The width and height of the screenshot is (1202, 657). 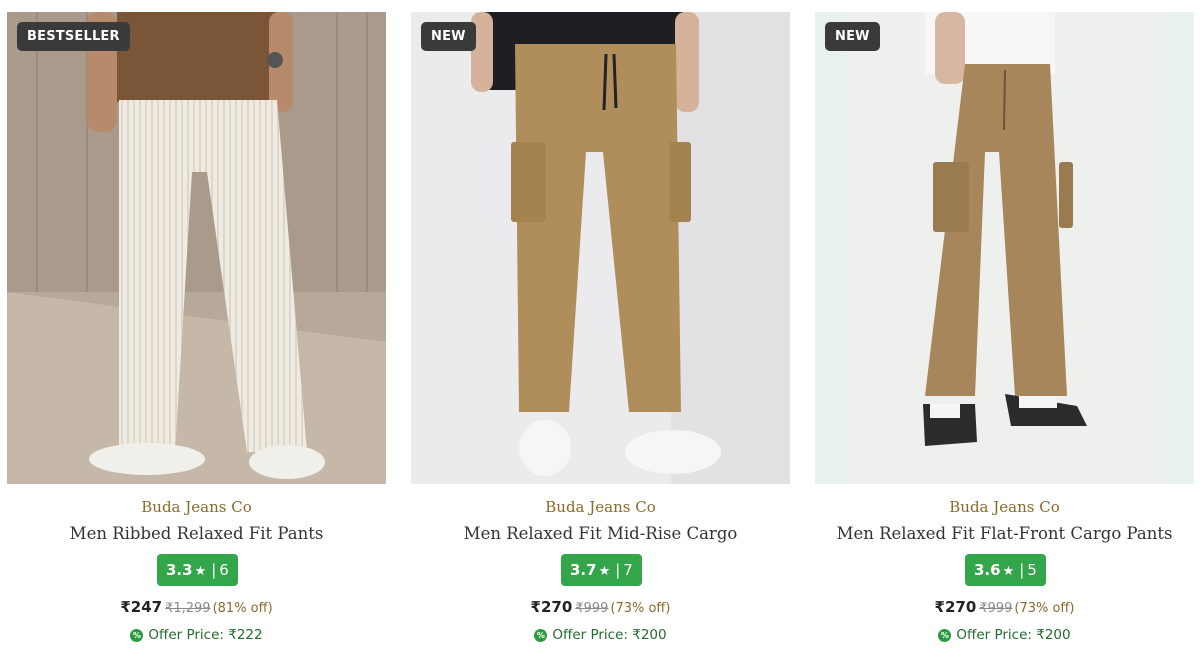 I want to click on original-price: ₹1,299, so click(x=188, y=608).